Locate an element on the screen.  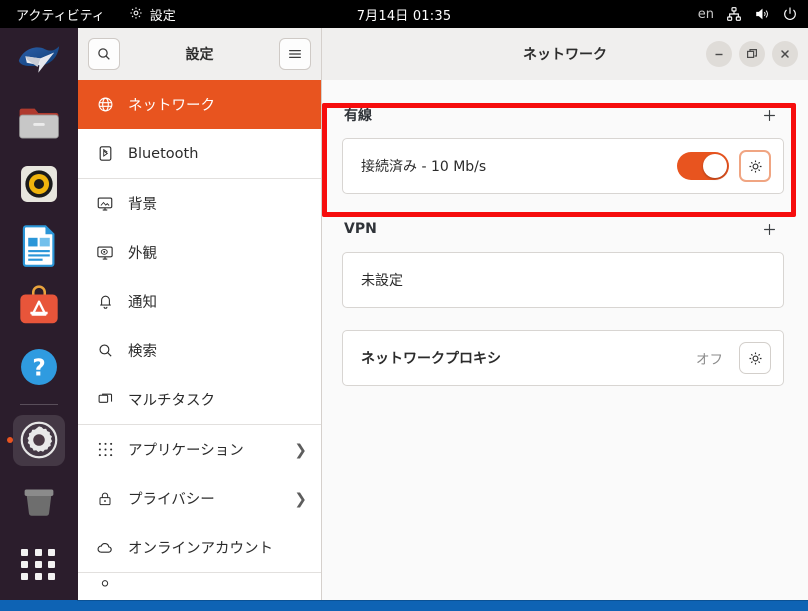
add-vpn-button is located at coordinates (769, 229).